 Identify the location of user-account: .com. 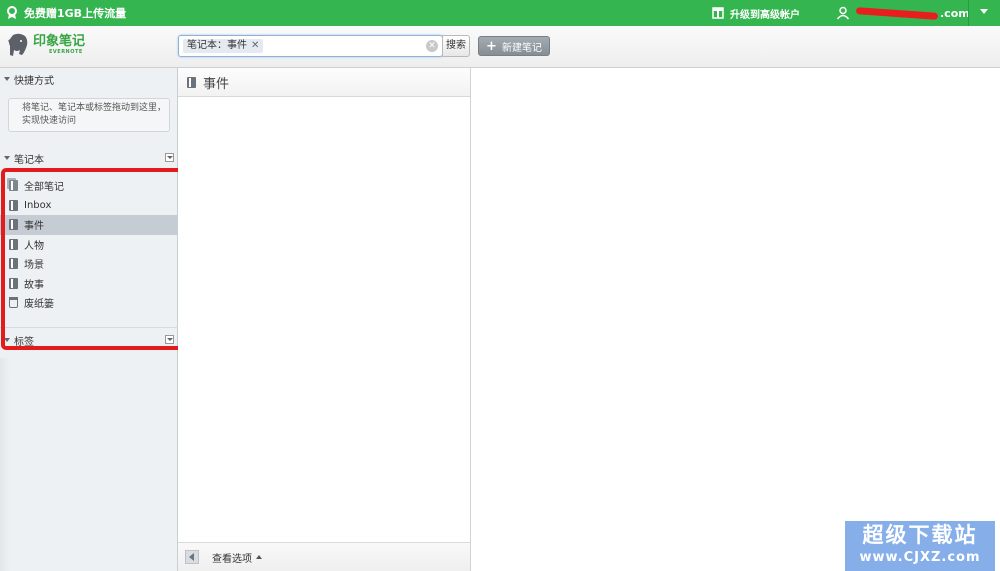
(903, 13).